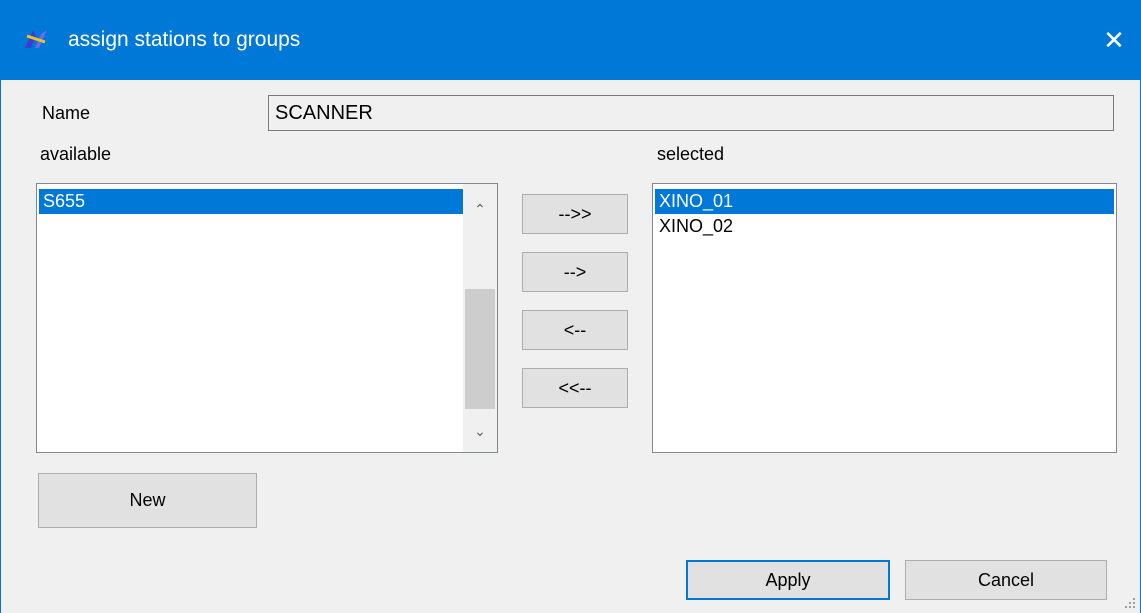  Describe the element at coordinates (147, 500) in the screenshot. I see `new-button: New` at that location.